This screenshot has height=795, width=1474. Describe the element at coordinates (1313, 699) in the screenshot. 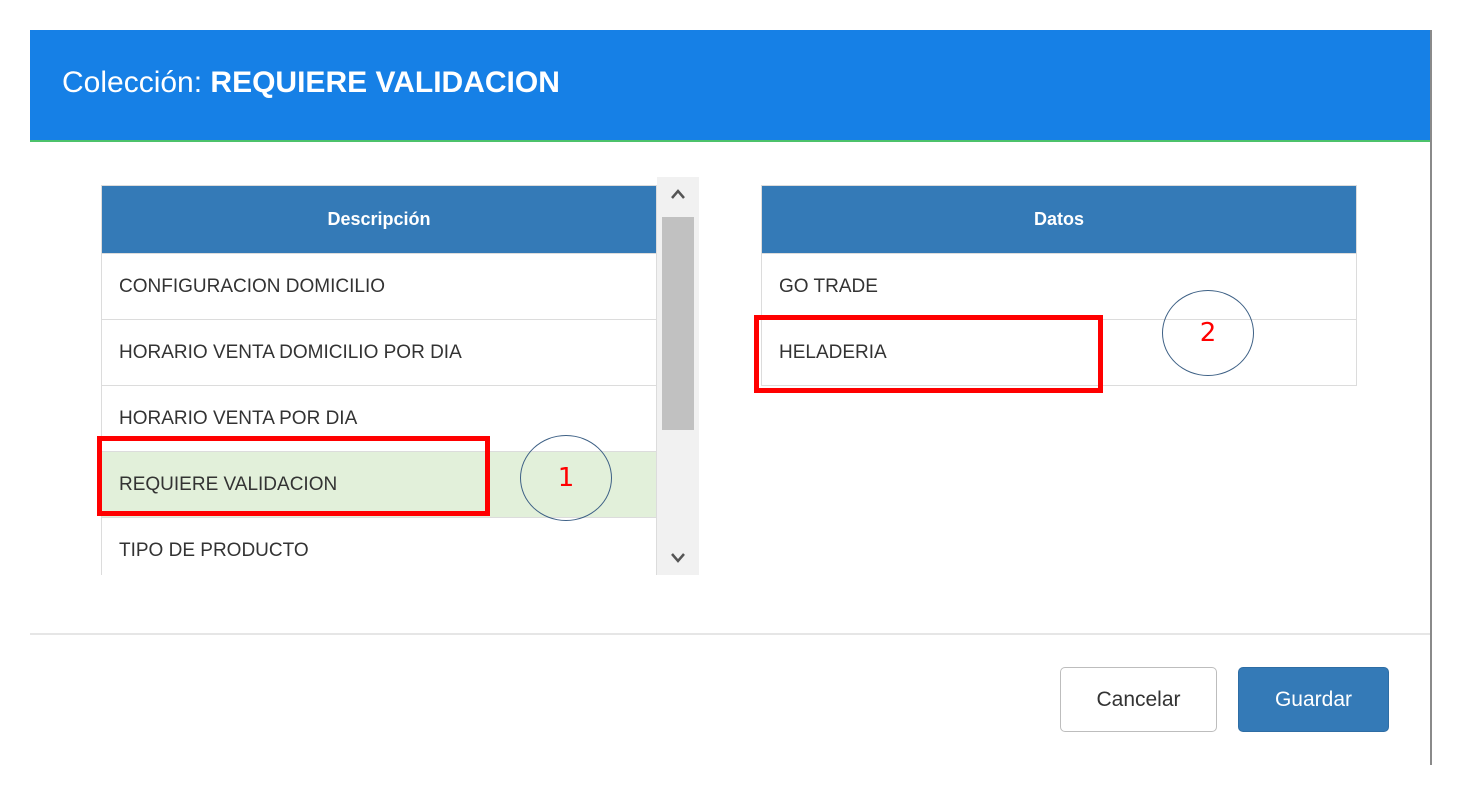

I see `save-button: Guardar` at that location.